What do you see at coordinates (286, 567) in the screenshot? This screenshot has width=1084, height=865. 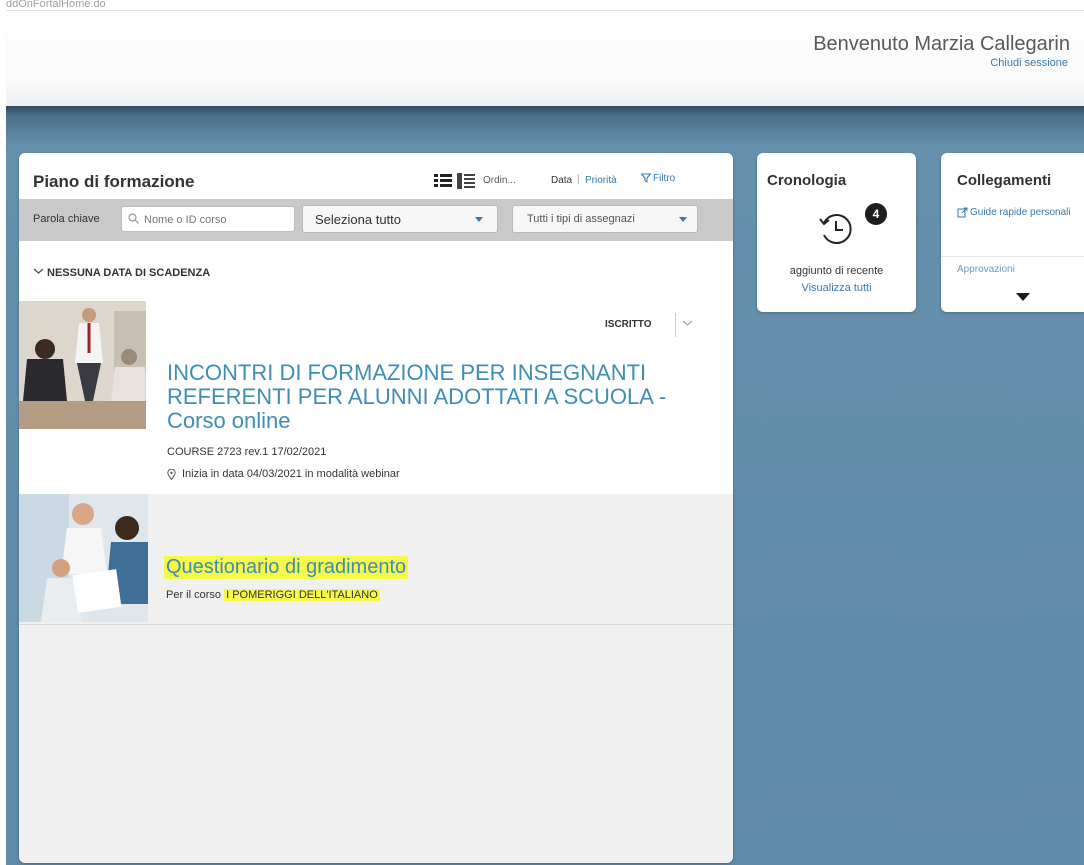 I see `survey-title-link: Questionario di gradimento` at bounding box center [286, 567].